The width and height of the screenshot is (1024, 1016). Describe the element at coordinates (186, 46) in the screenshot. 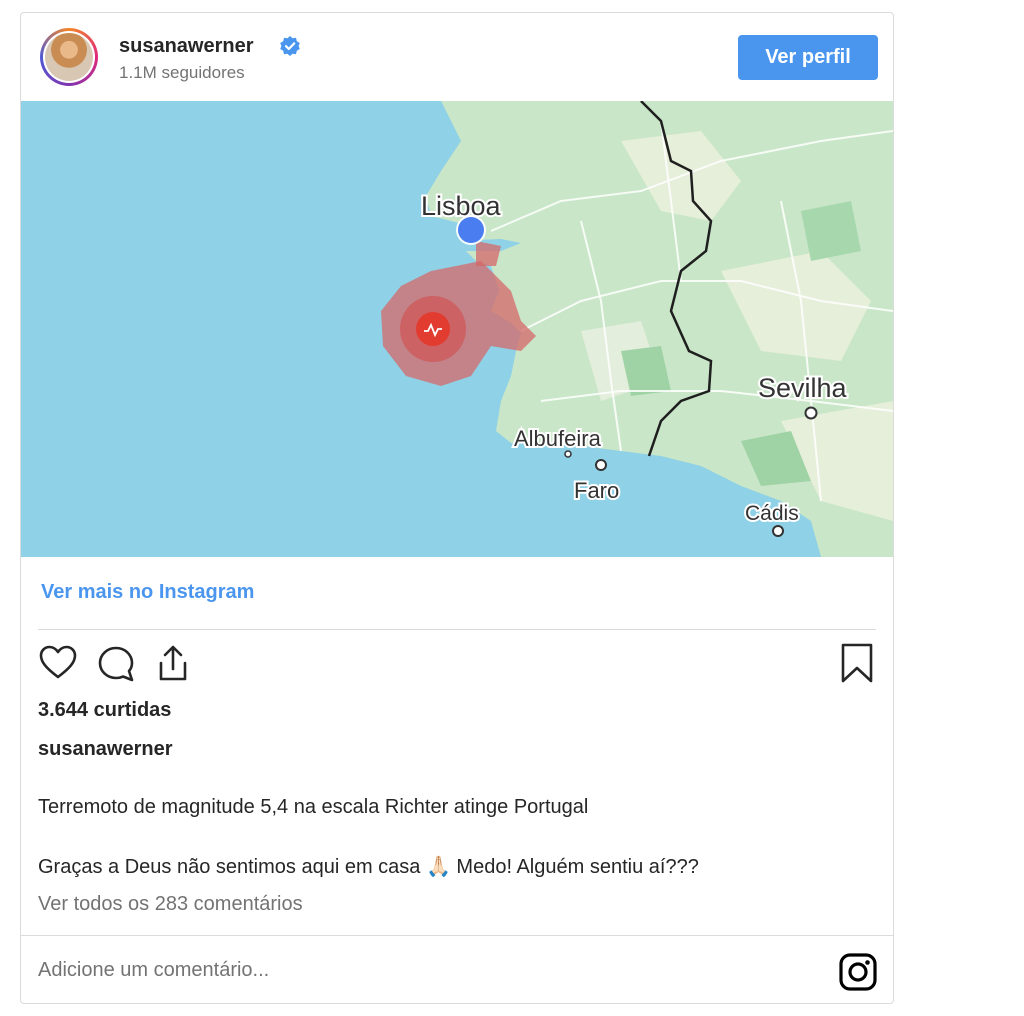

I see `username: susanawerner` at that location.